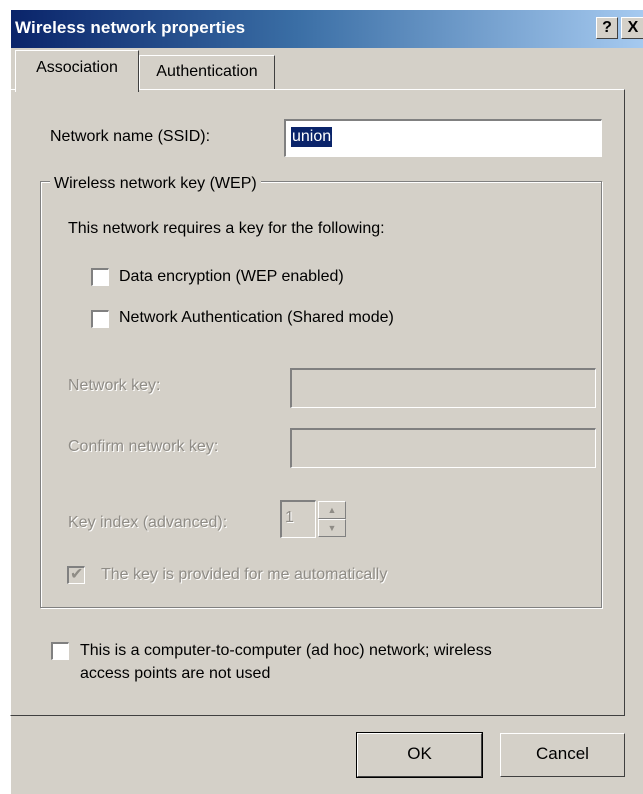 This screenshot has height=794, width=643. Describe the element at coordinates (143, 446) in the screenshot. I see `confirm-network-key-label: Confirm network key:` at that location.